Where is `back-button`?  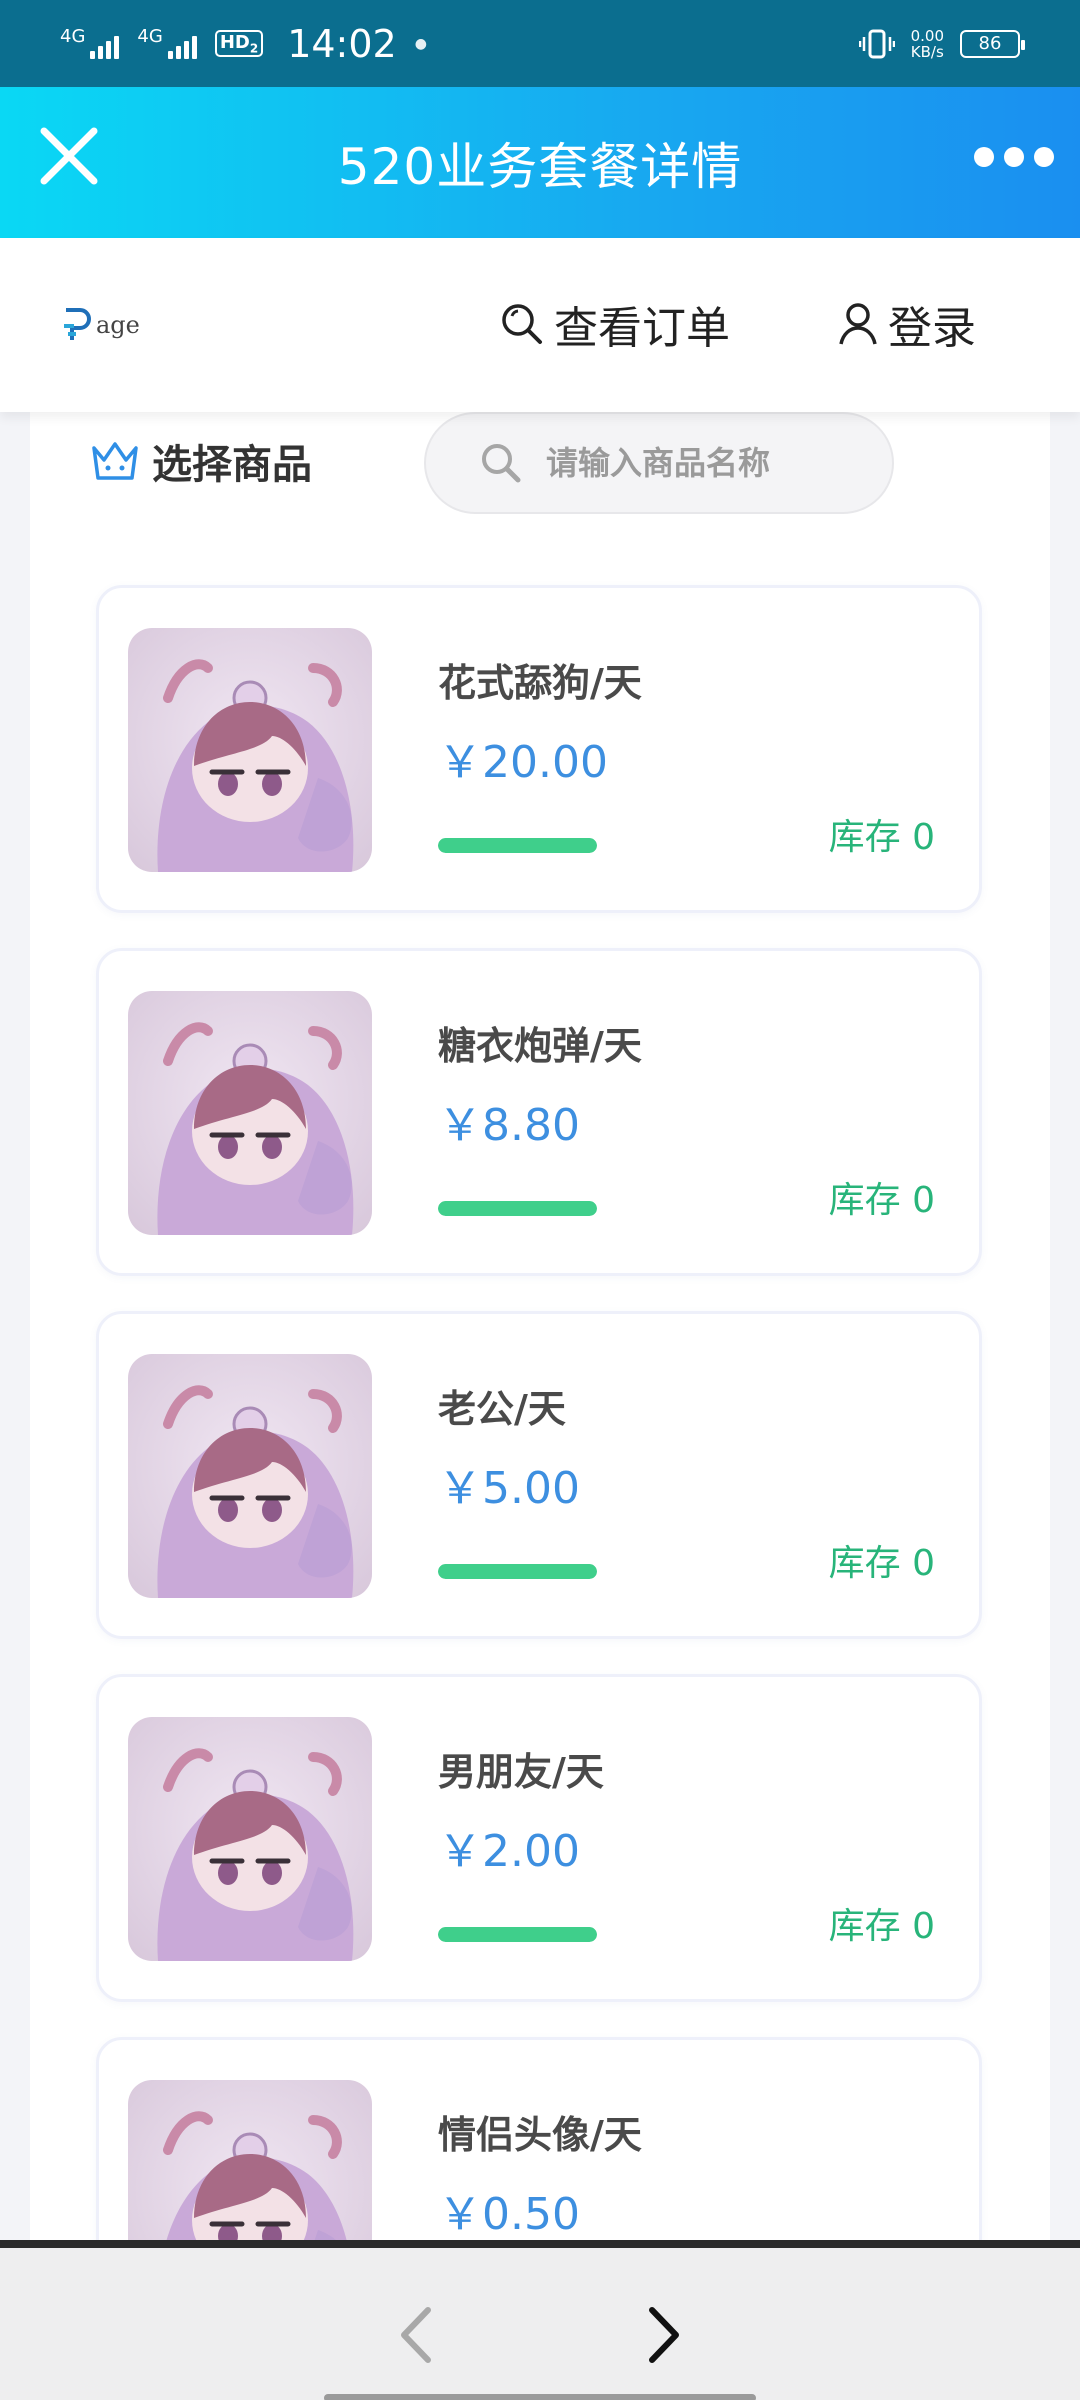
back-button is located at coordinates (415, 2335).